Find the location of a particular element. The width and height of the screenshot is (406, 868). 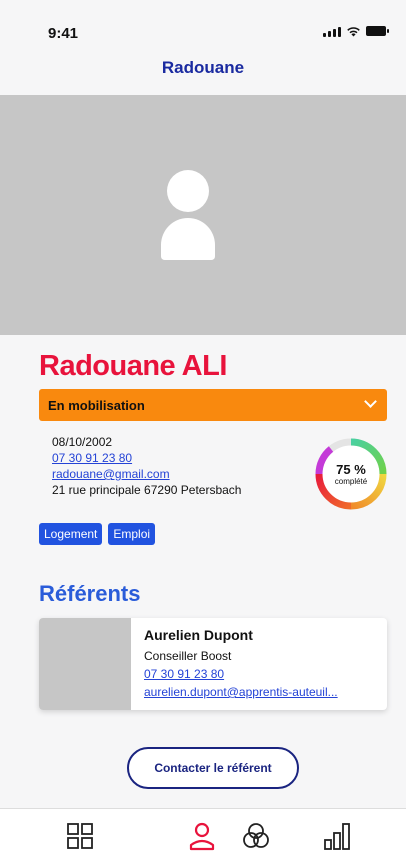

status-dropdown: En mobilisation is located at coordinates (213, 405).